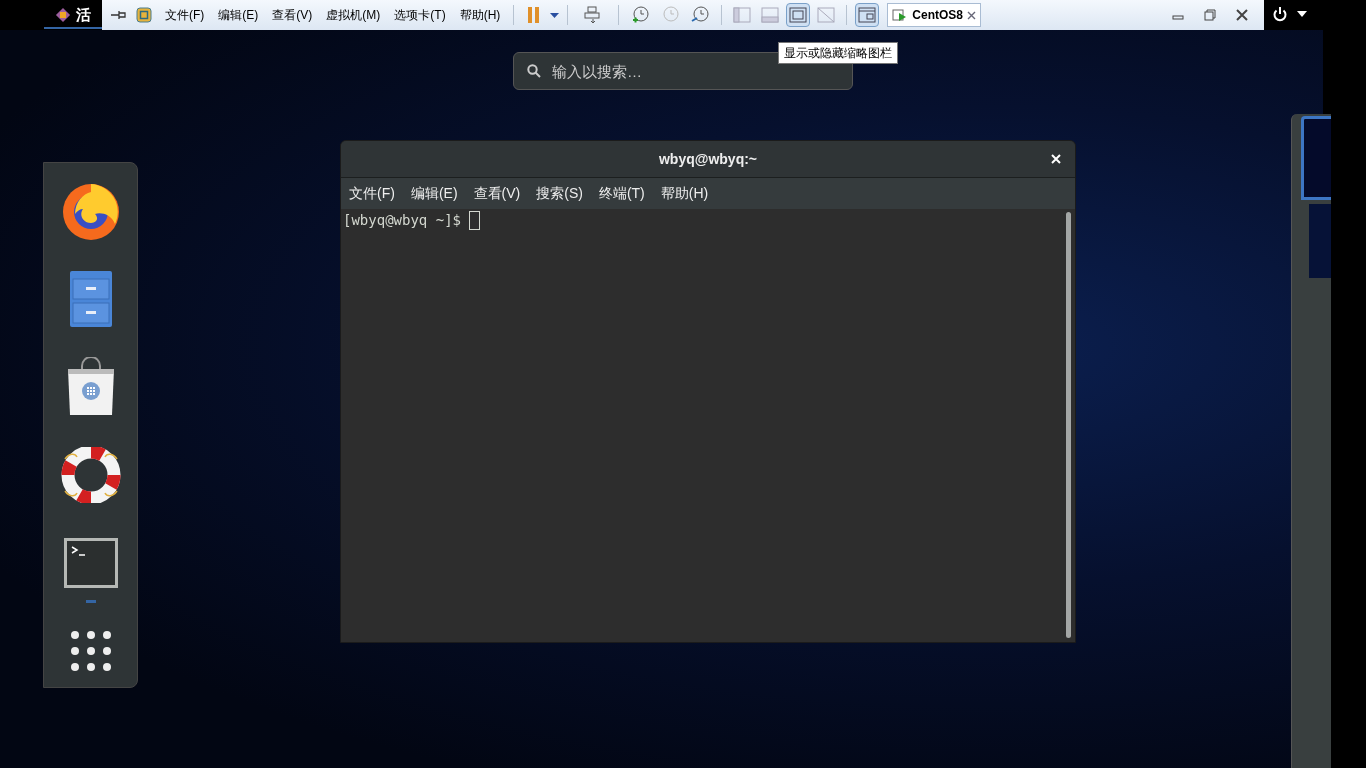 The height and width of the screenshot is (768, 1366). What do you see at coordinates (90, 475) in the screenshot?
I see `lifebuoy-icon` at bounding box center [90, 475].